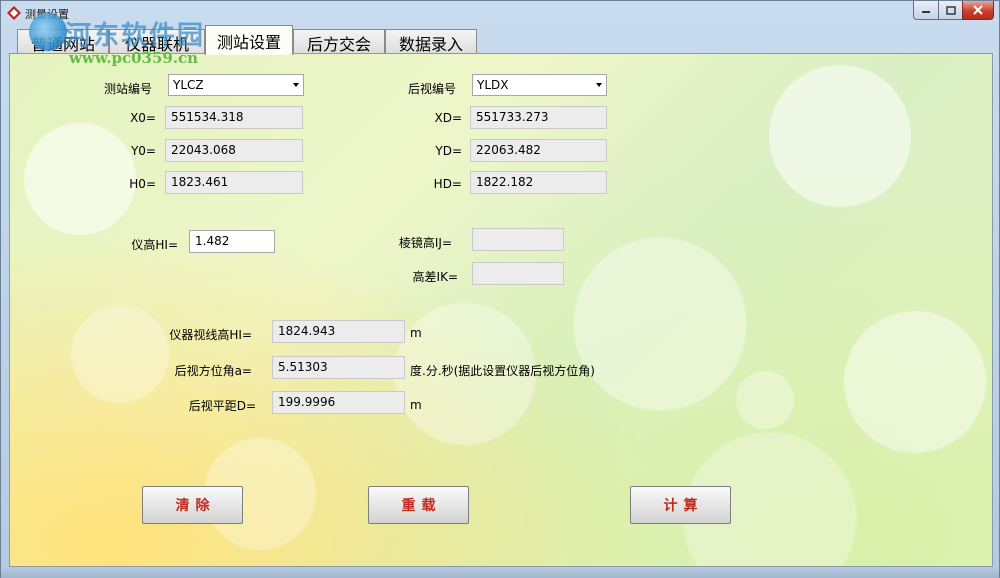 This screenshot has width=1000, height=578. What do you see at coordinates (416, 333) in the screenshot?
I see `sight-height-unit: m` at bounding box center [416, 333].